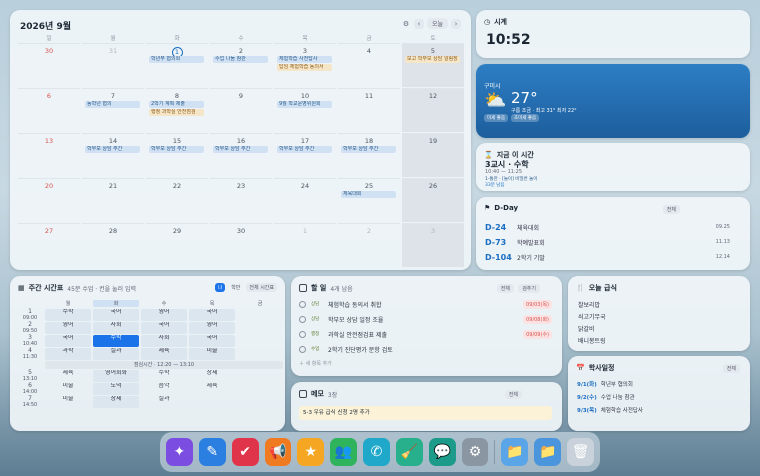 The image size is (760, 476). I want to click on calendar-day: 7 동학년 협의, so click(113, 110).